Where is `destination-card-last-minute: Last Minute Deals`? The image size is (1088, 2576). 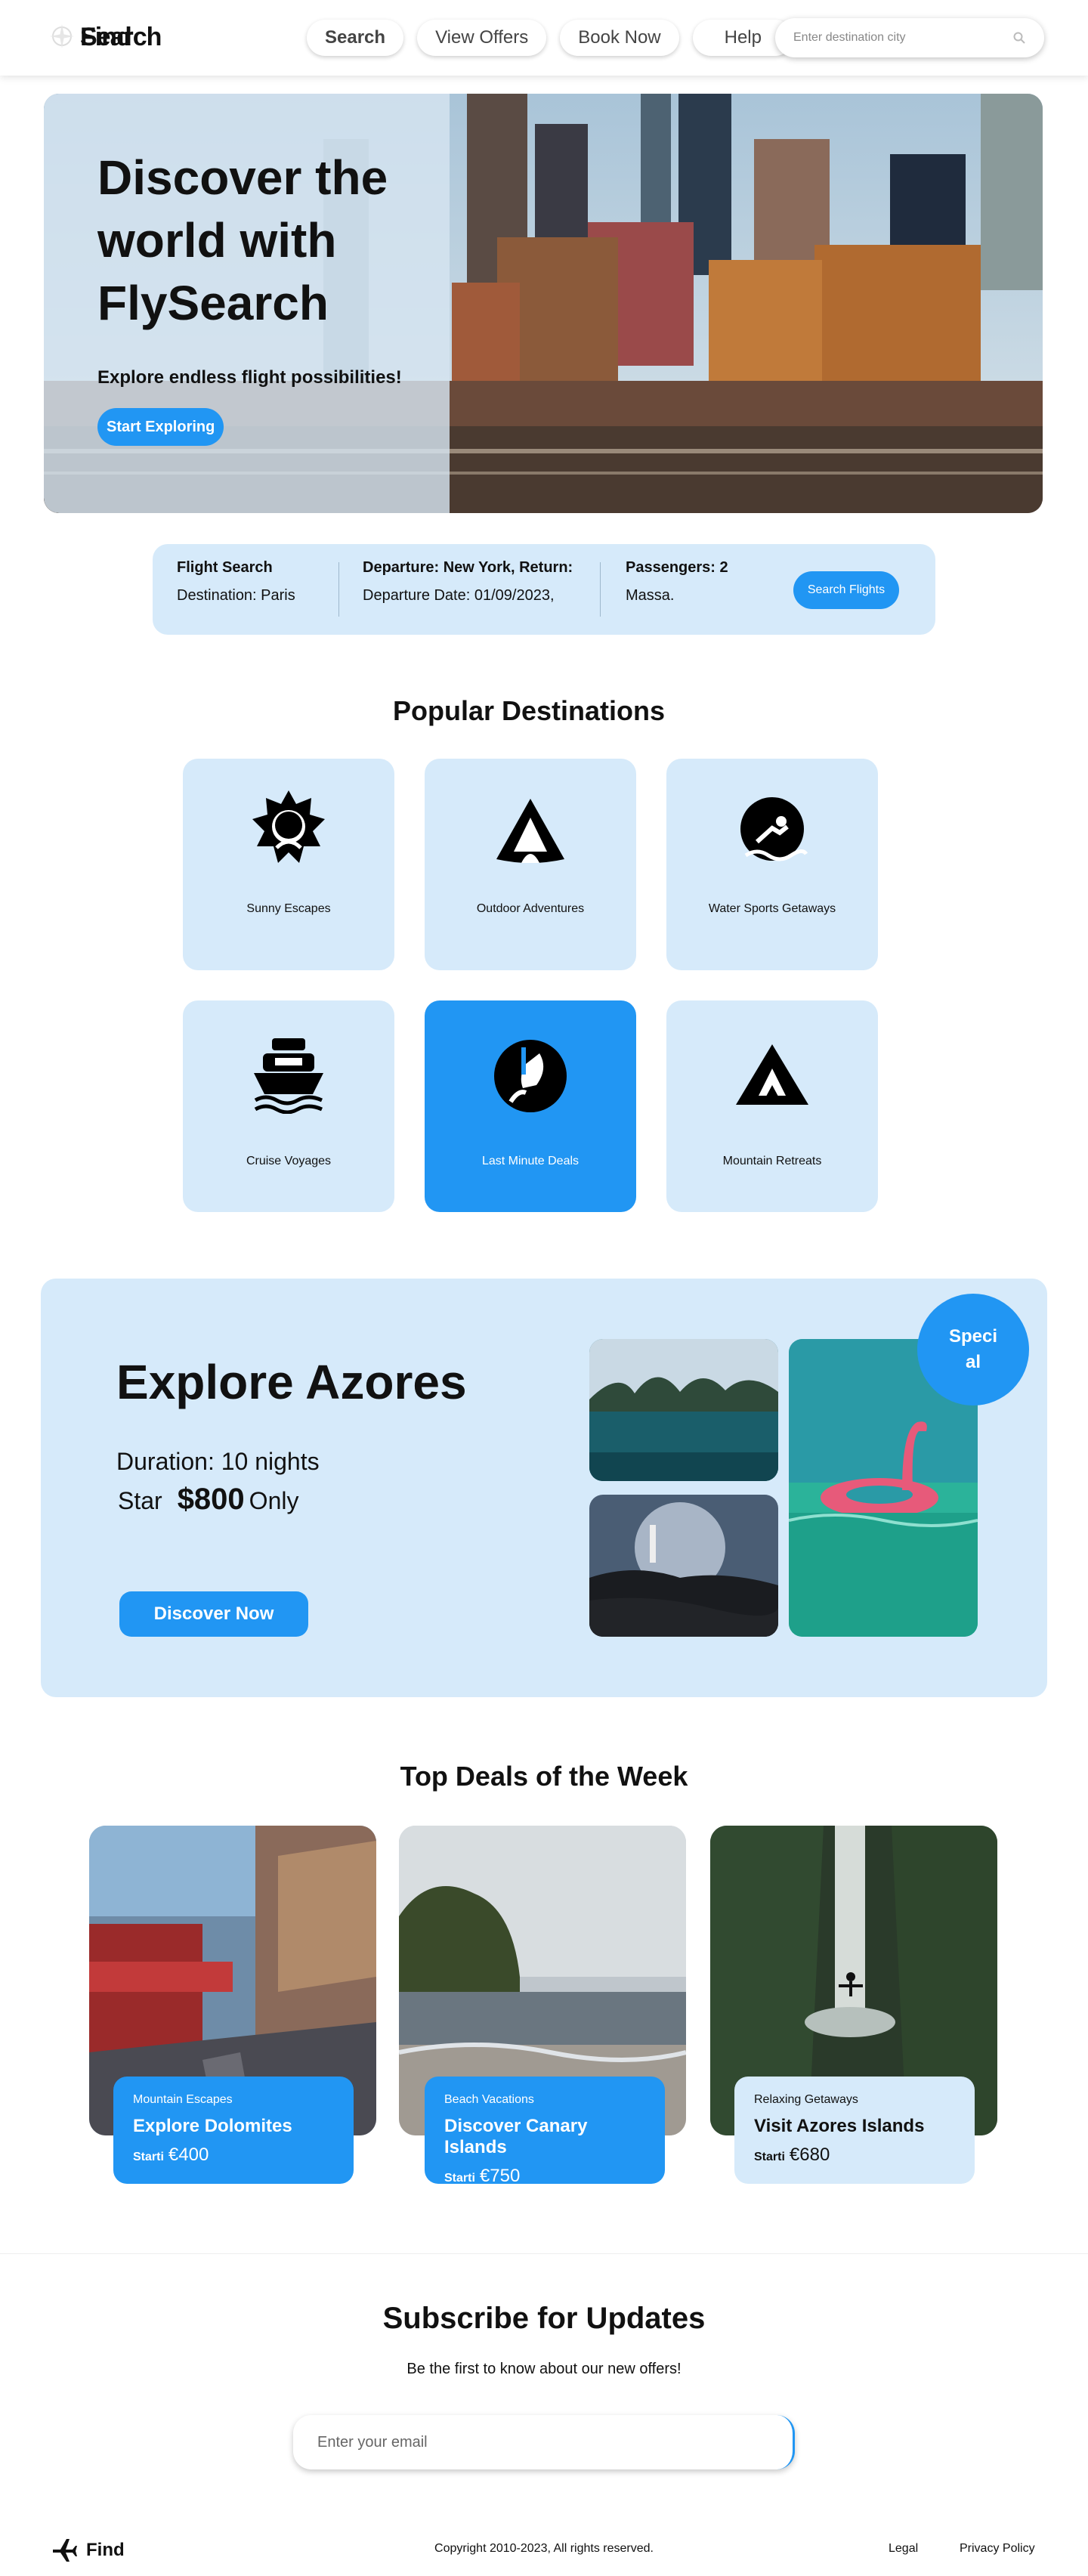 destination-card-last-minute: Last Minute Deals is located at coordinates (530, 1106).